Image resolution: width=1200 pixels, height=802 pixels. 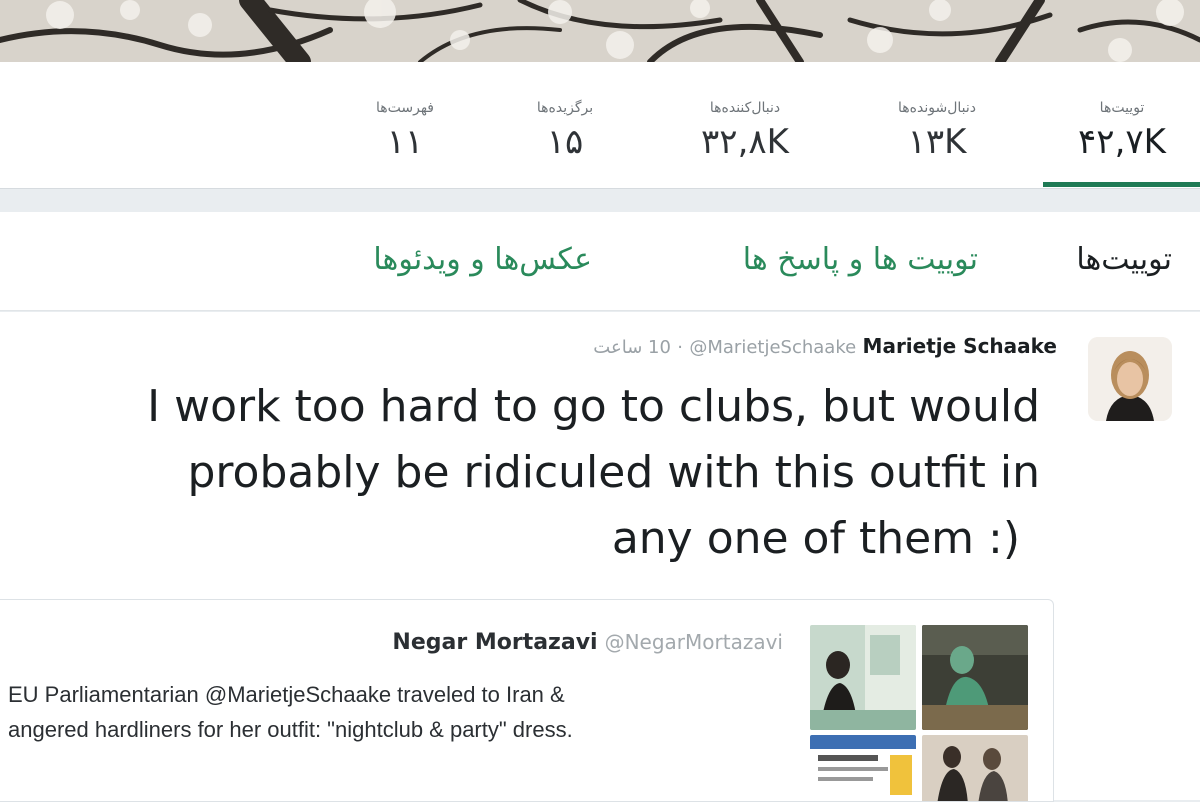 I want to click on stat-following-value: ۱۳K, so click(x=937, y=142).